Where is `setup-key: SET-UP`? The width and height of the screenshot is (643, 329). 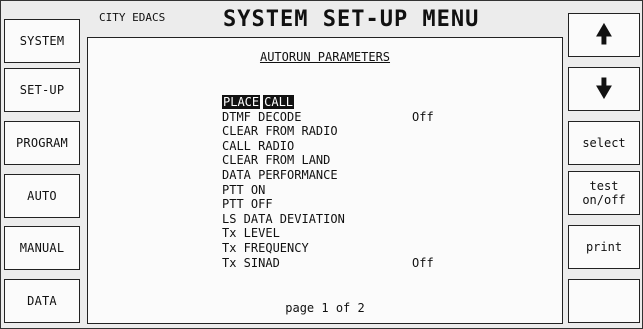 setup-key: SET-UP is located at coordinates (42, 90).